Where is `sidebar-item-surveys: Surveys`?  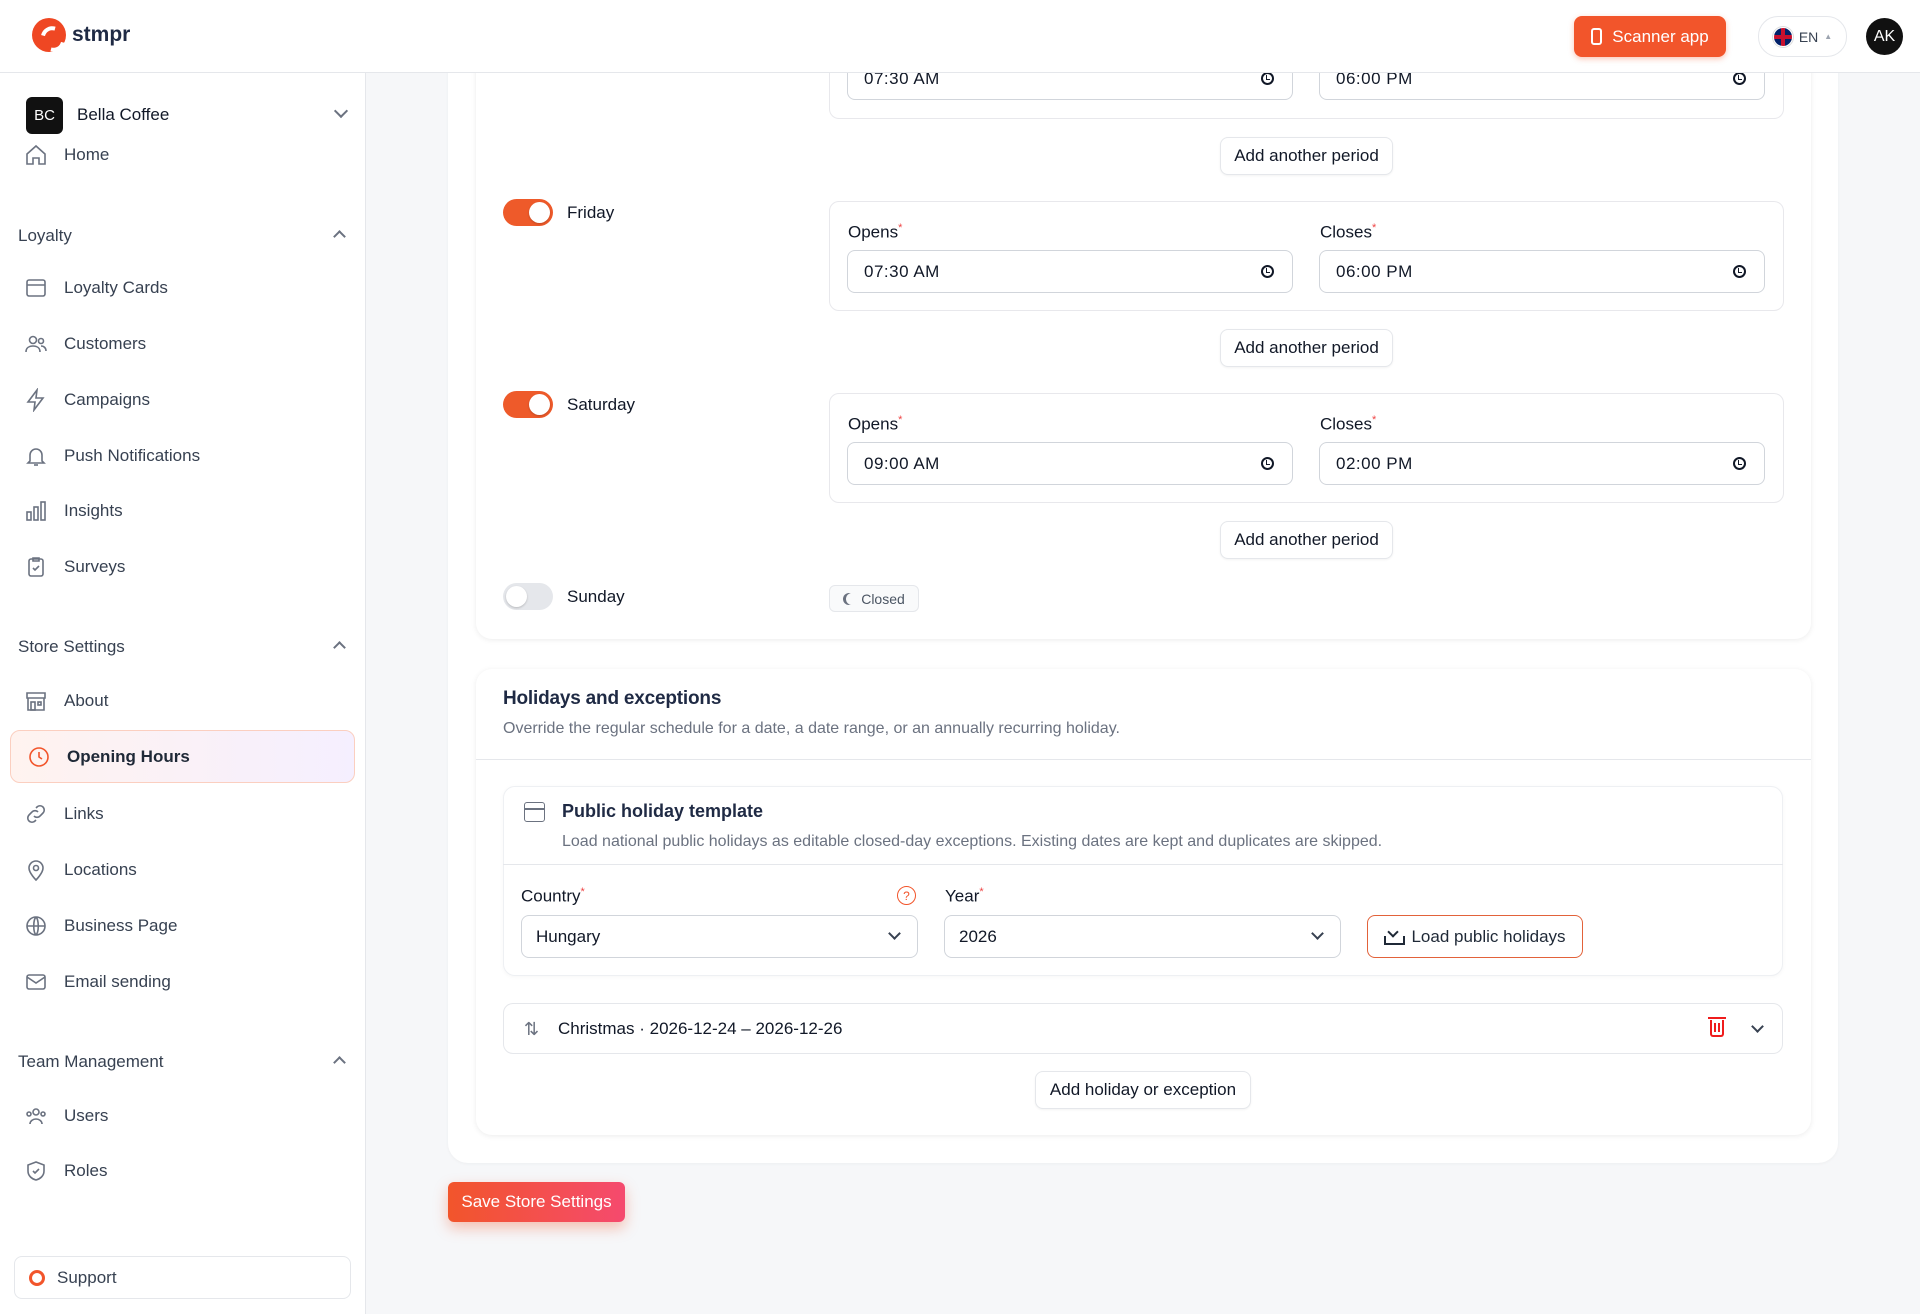
sidebar-item-surveys: Surveys is located at coordinates (184, 567).